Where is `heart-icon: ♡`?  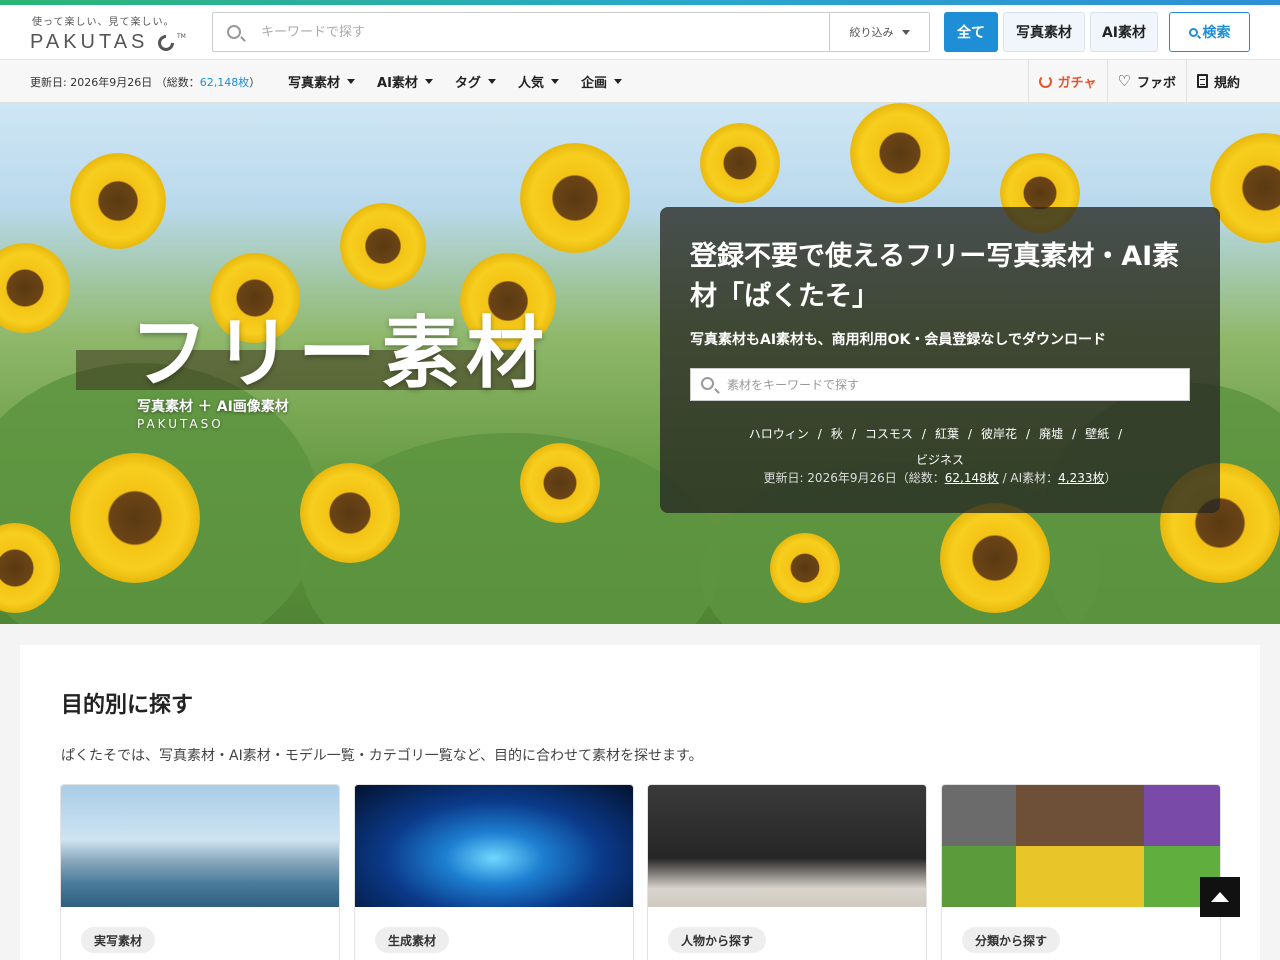
heart-icon: ♡ is located at coordinates (1124, 81).